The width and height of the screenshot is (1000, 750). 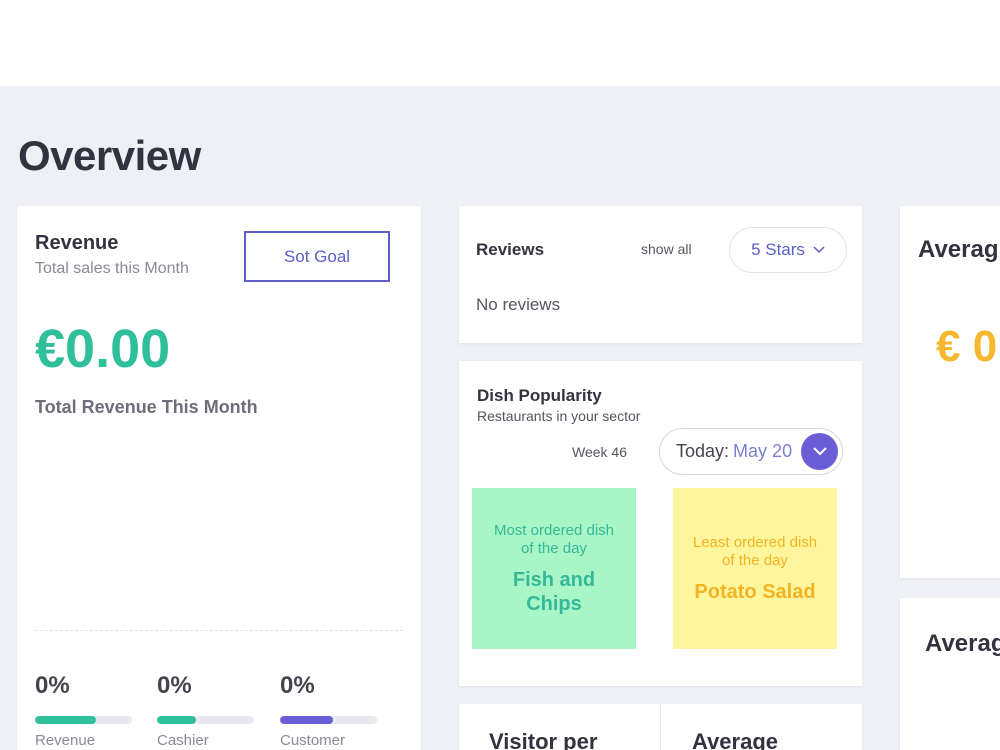 I want to click on visitor-per-title: Visitor per, so click(x=543, y=739).